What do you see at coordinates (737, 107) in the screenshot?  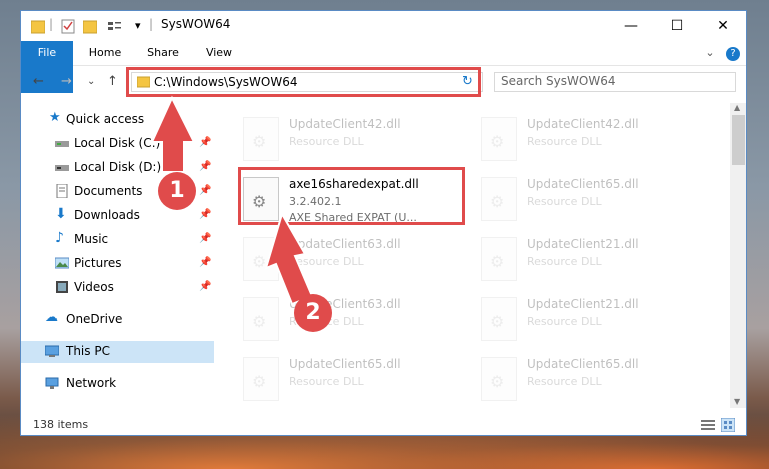 I see `scroll-up-arrow-icon: ▲` at bounding box center [737, 107].